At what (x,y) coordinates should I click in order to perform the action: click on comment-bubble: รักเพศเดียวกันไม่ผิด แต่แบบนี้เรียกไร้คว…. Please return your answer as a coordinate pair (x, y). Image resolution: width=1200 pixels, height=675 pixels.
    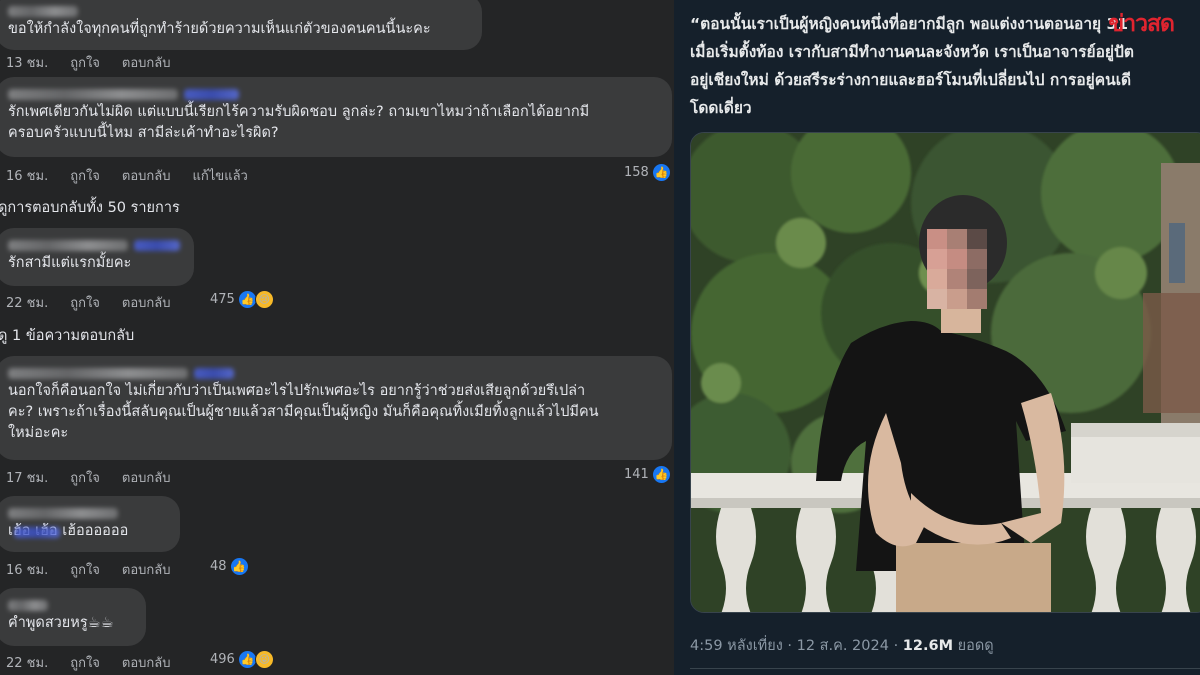
    Looking at the image, I should click on (336, 117).